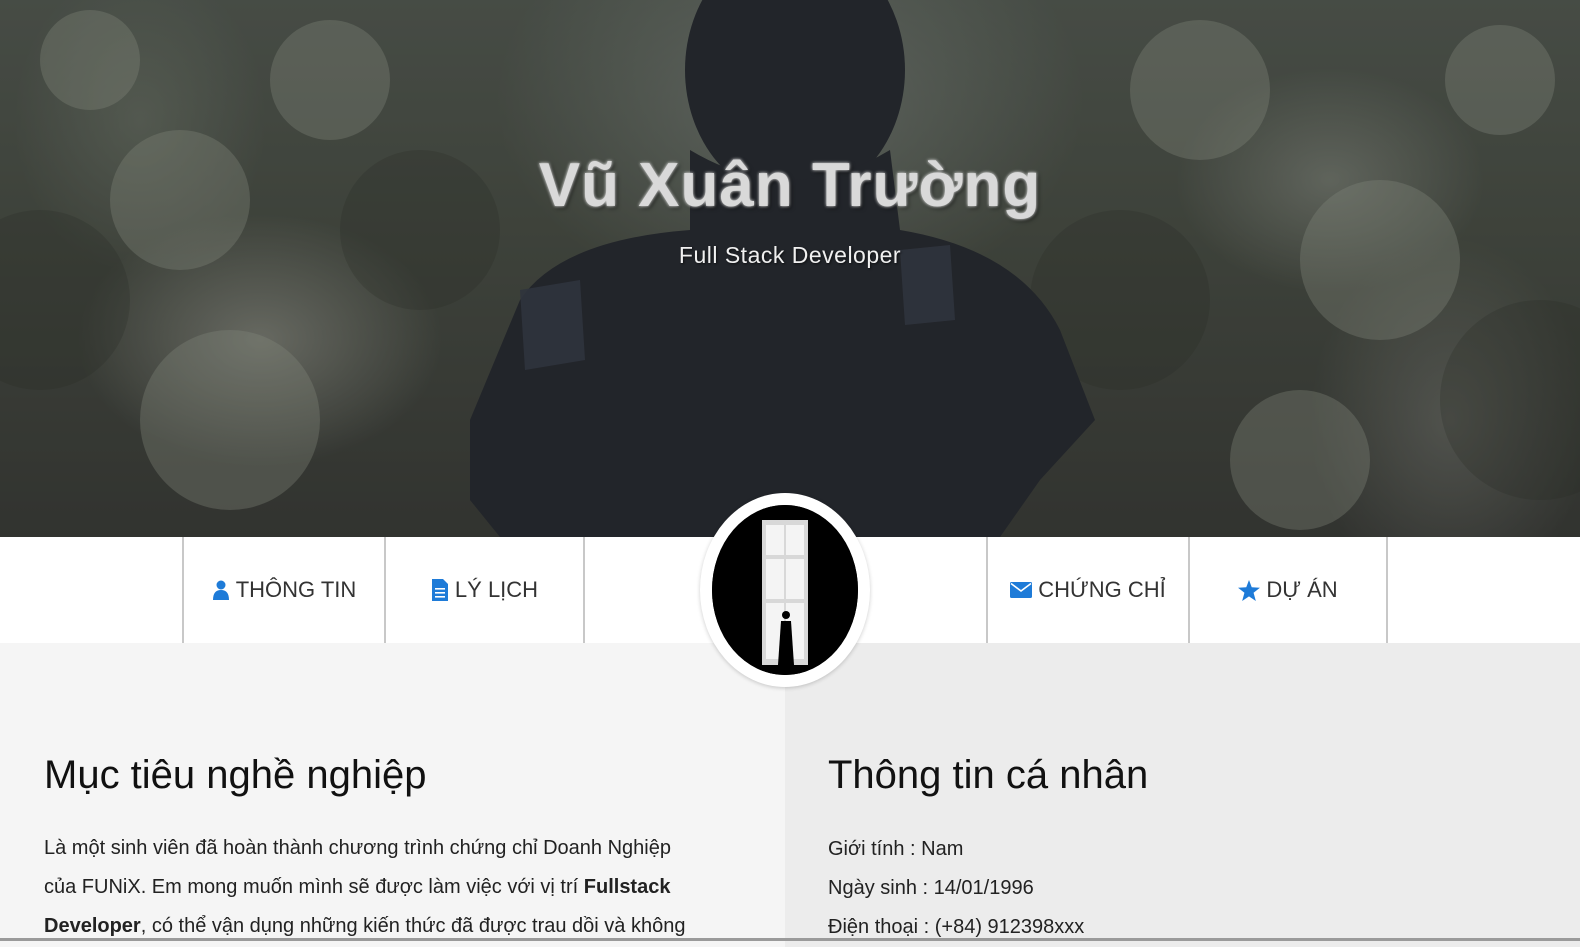 Image resolution: width=1580 pixels, height=947 pixels. I want to click on career-objective-title: Mục tiêu nghề nghiệp, so click(235, 775).